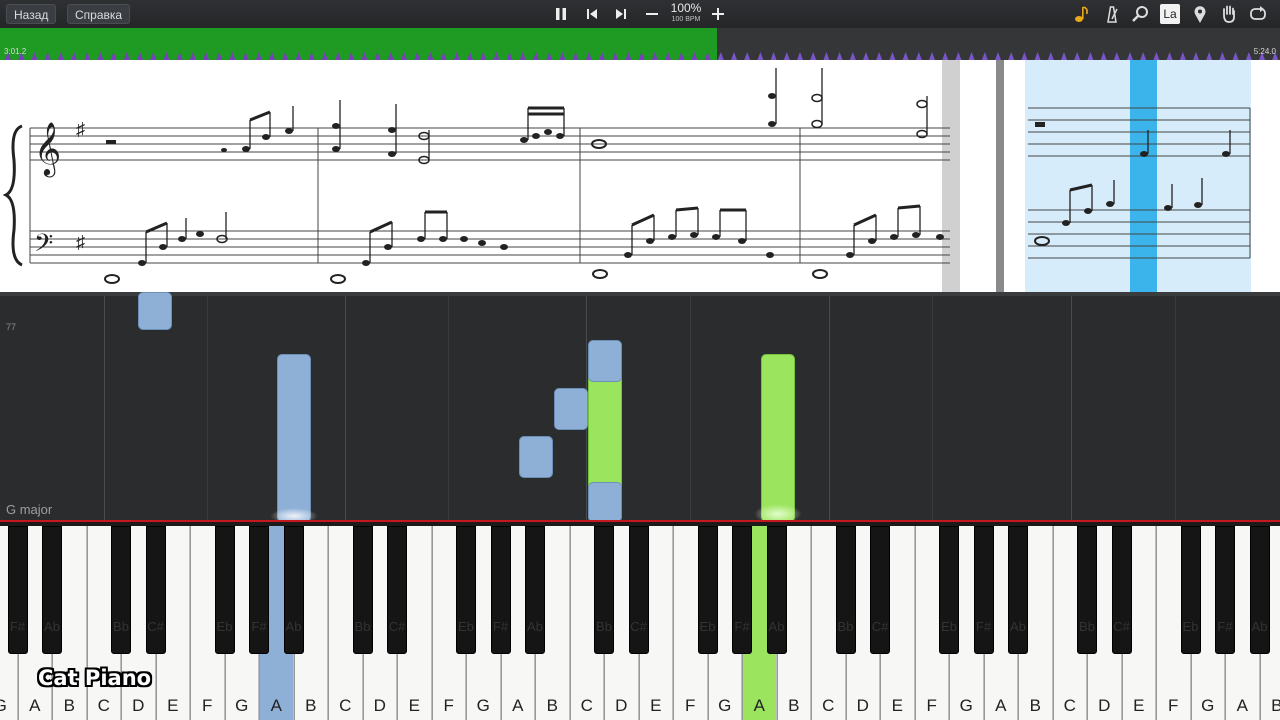 This screenshot has width=1280, height=720. I want to click on back-button: Назад, so click(31, 14).